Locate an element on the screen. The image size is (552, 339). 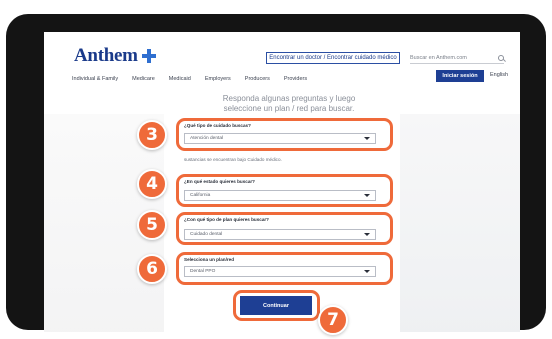
nav-item-medicaid: Medicaid is located at coordinates (180, 79).